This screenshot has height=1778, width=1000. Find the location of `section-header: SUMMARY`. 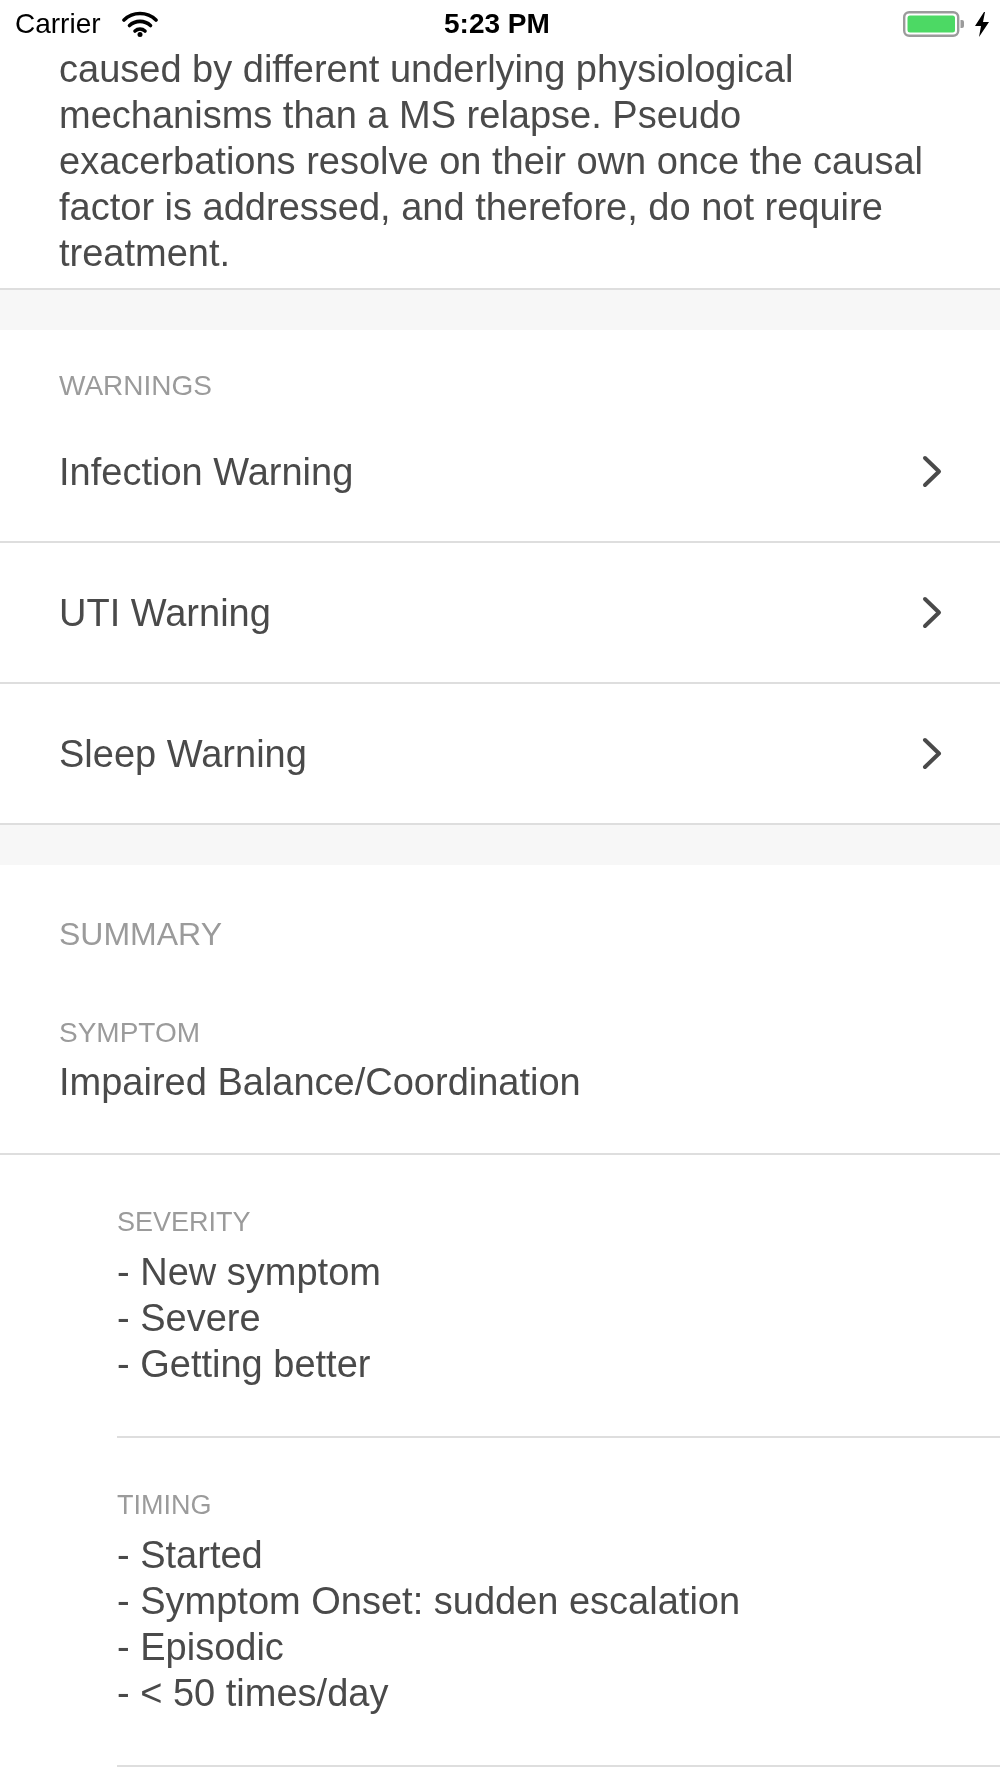

section-header: SUMMARY is located at coordinates (140, 934).